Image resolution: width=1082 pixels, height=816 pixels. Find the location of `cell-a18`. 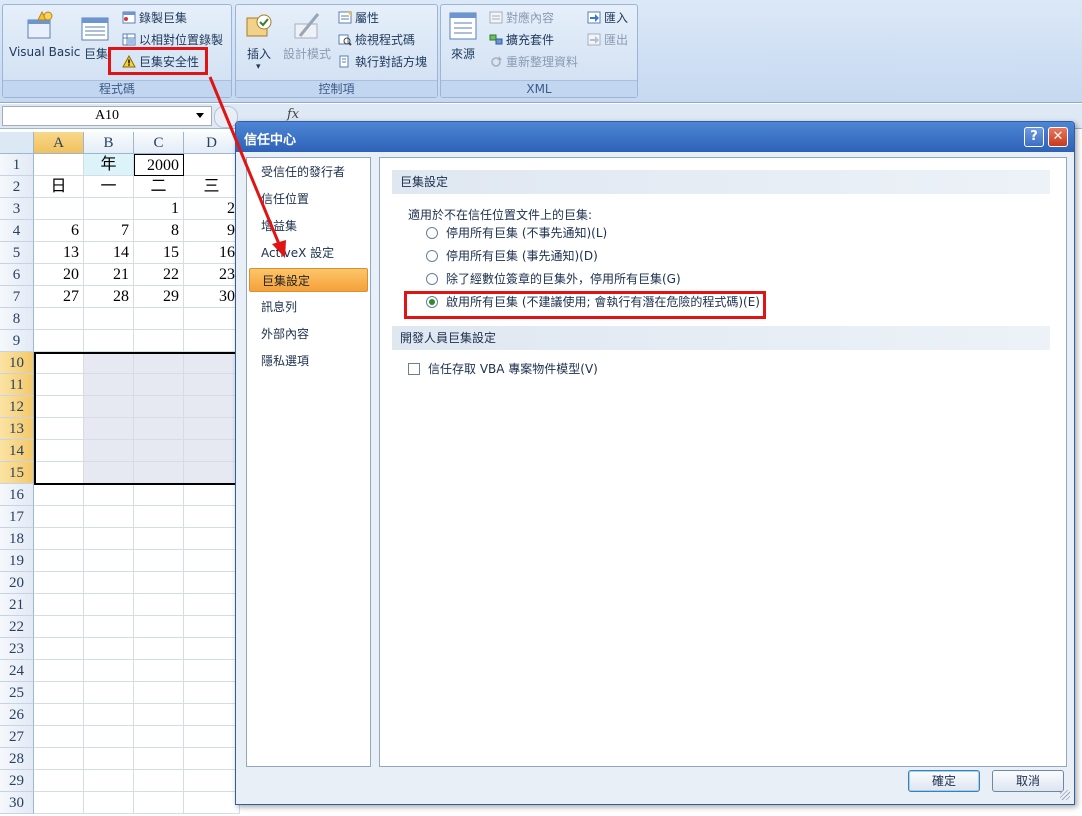

cell-a18 is located at coordinates (59, 539).